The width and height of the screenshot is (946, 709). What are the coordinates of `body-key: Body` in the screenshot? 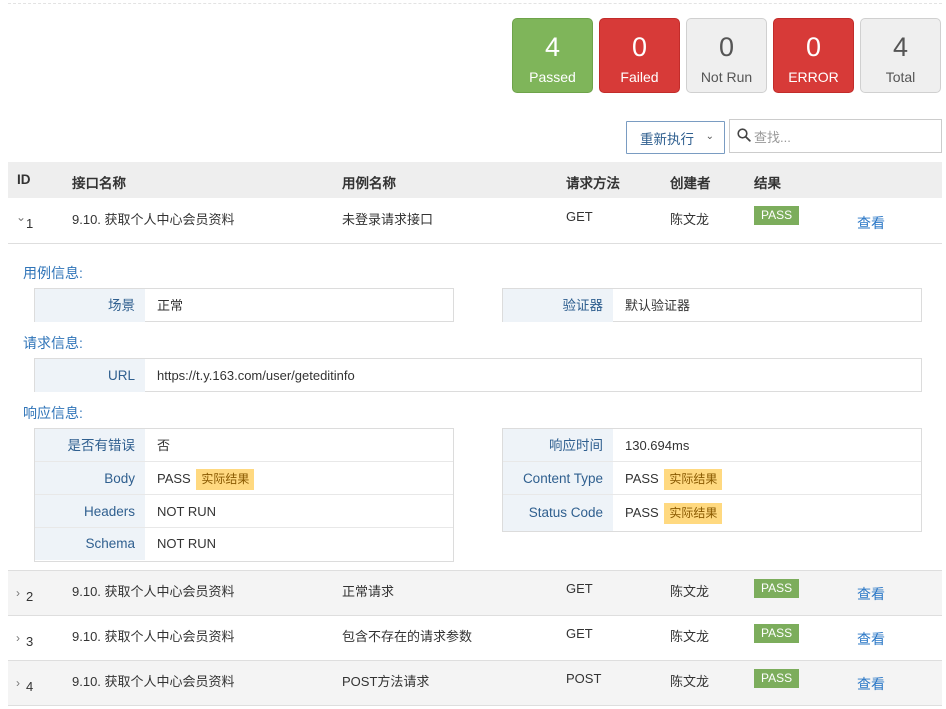 It's located at (90, 478).